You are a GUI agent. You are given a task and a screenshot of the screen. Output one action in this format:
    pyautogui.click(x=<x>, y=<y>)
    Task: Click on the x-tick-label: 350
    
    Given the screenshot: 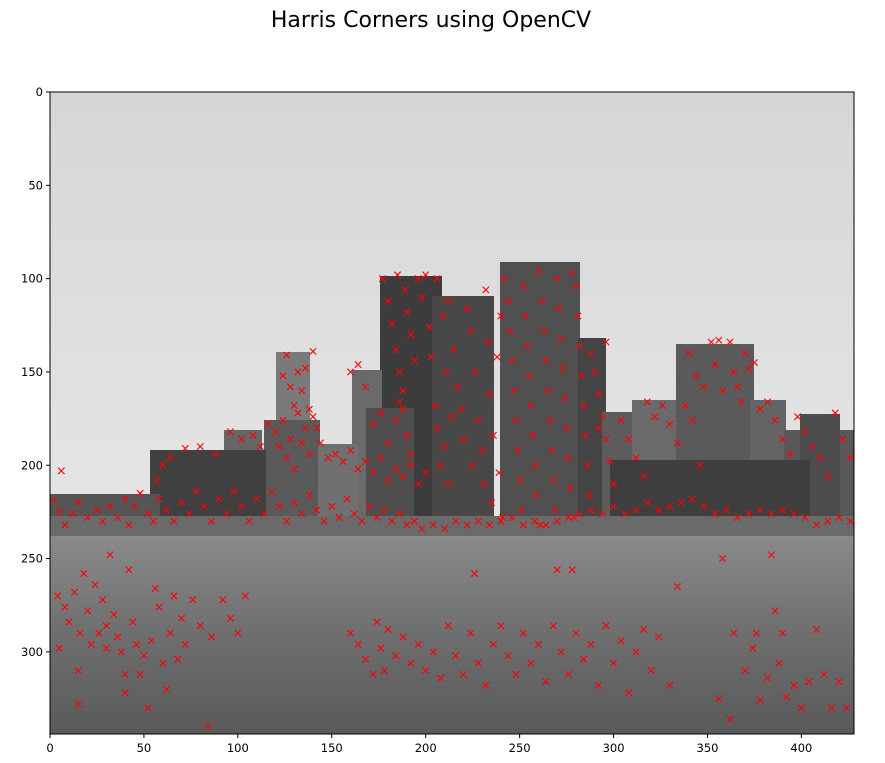 What is the action you would take?
    pyautogui.click(x=708, y=748)
    